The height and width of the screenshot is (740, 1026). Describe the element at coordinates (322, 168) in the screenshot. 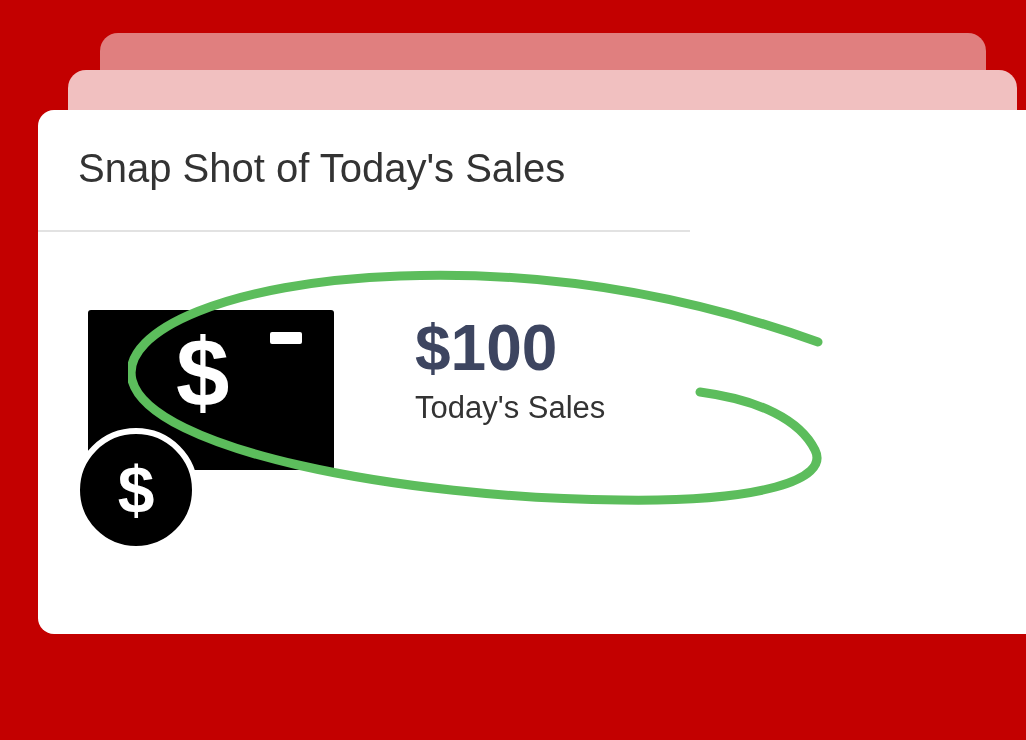

I see `card-title: Snap Shot of Today's Sales` at that location.